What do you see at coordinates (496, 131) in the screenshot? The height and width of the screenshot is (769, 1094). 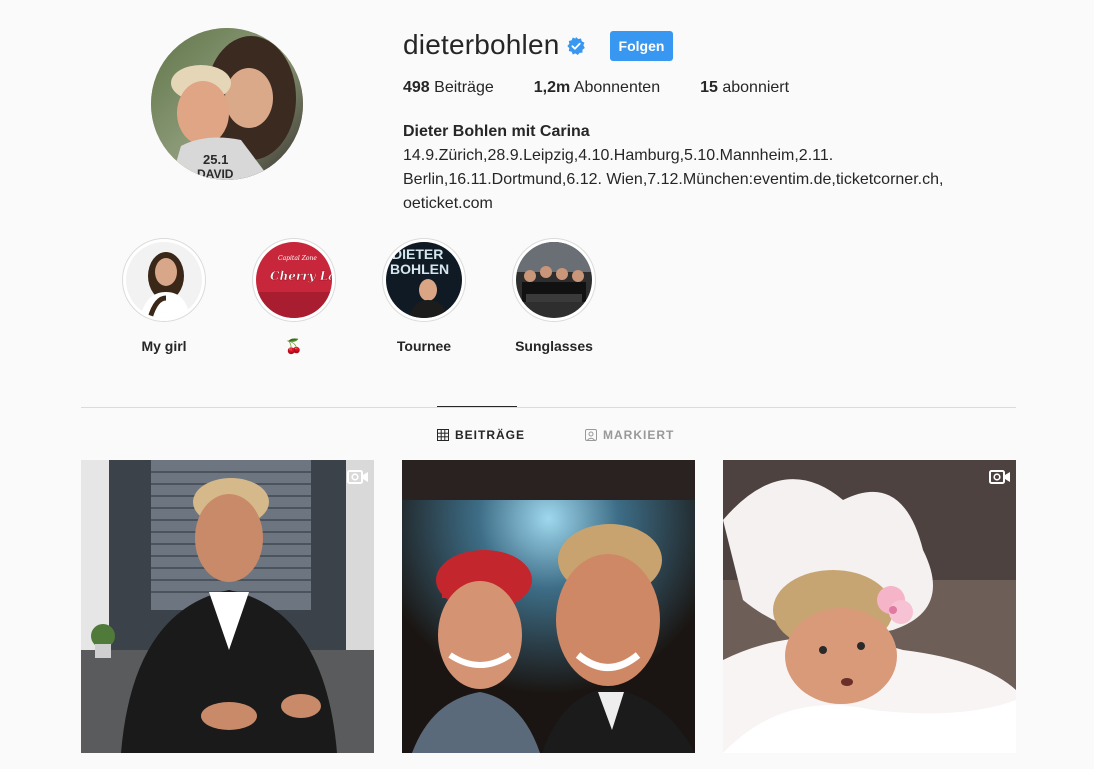 I see `bio-full-name: Dieter Bohlen mit Carina` at bounding box center [496, 131].